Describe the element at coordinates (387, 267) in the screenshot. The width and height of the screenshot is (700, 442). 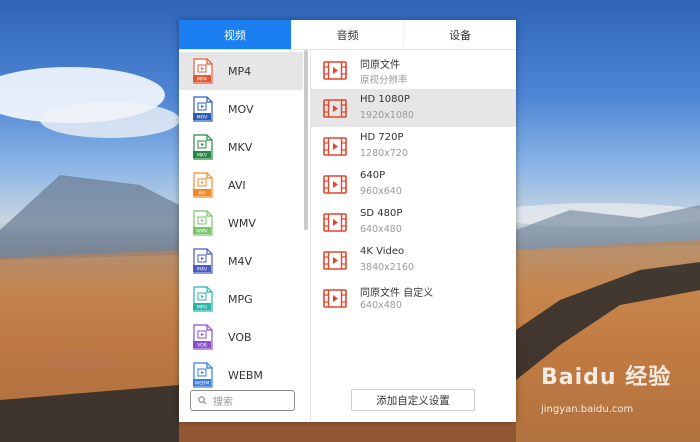
I see `preset-resolution: 3840x2160` at that location.